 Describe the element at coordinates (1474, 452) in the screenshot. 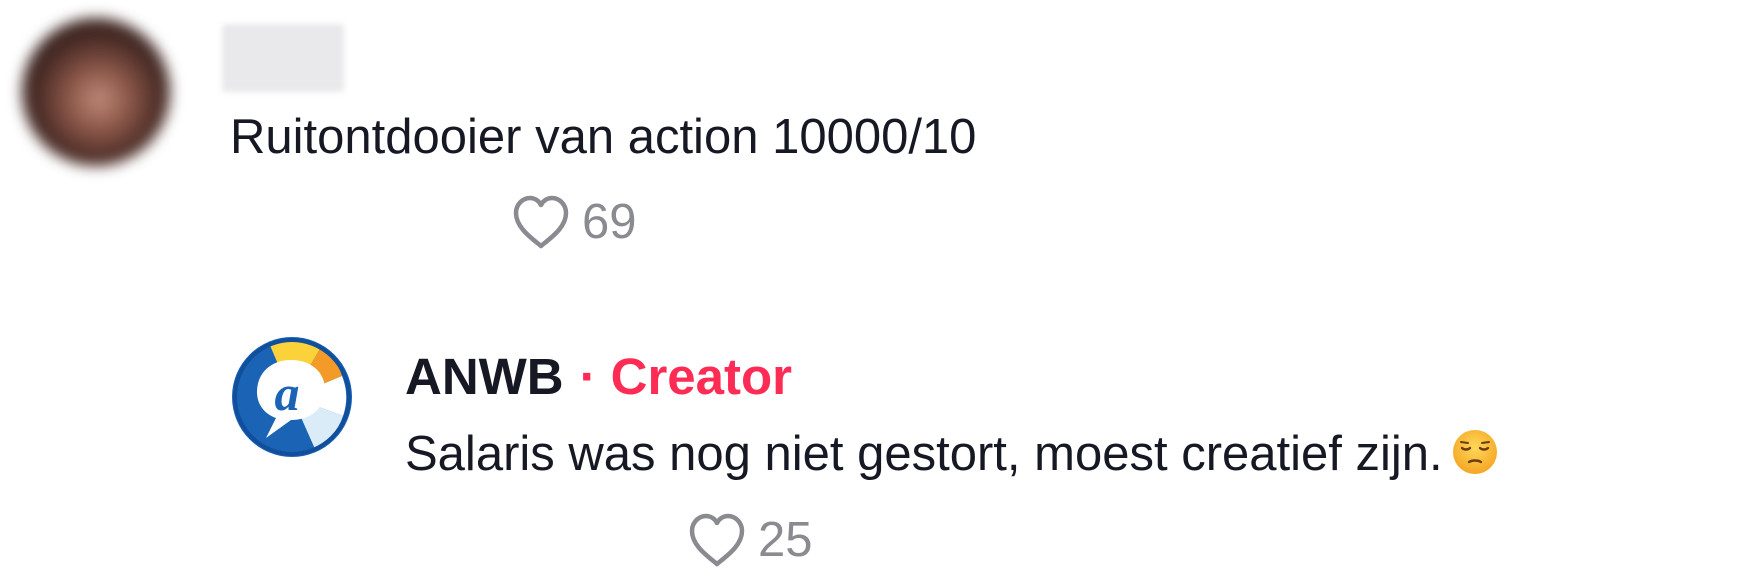

I see `pensive-face-icon` at that location.